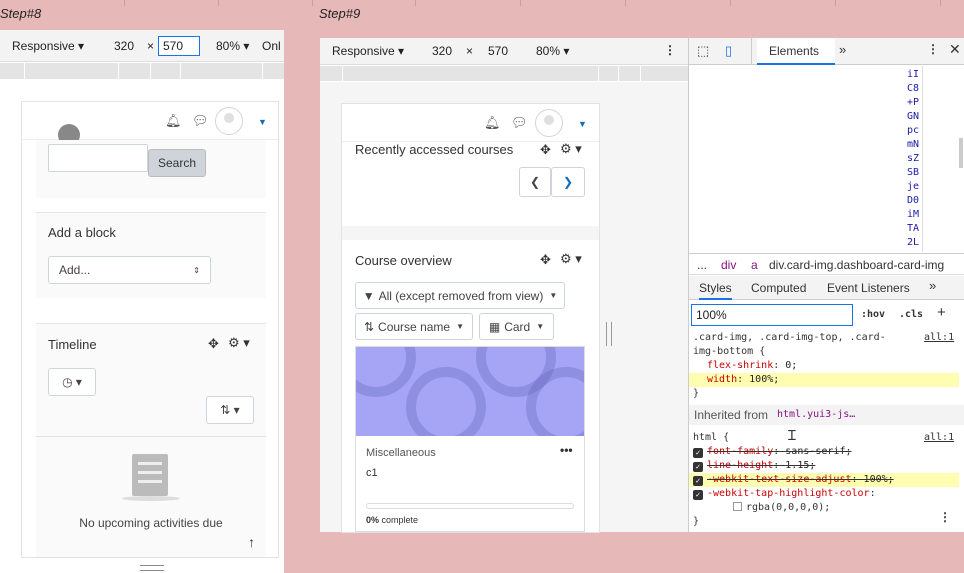 Image resolution: width=964 pixels, height=573 pixels. What do you see at coordinates (778, 288) in the screenshot?
I see `tab-computed: Computed` at bounding box center [778, 288].